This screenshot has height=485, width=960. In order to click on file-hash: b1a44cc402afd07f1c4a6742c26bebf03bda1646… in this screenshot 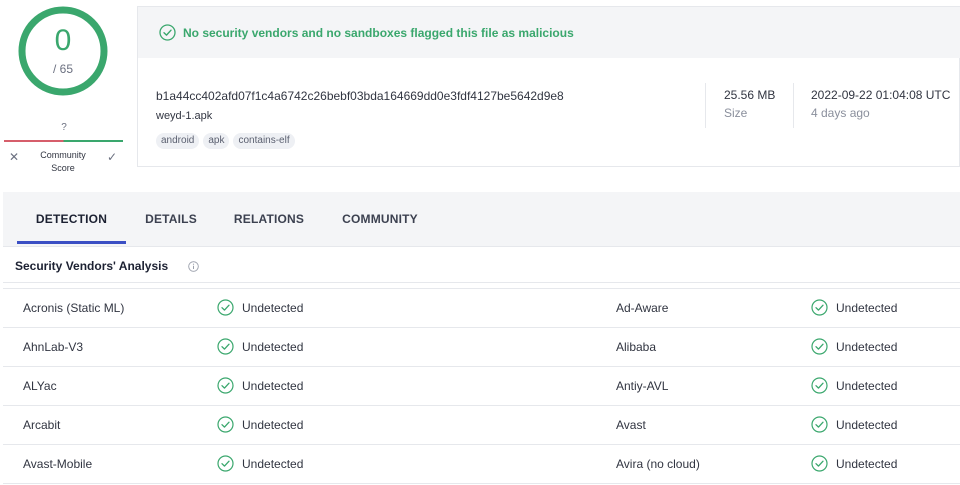, I will do `click(360, 96)`.